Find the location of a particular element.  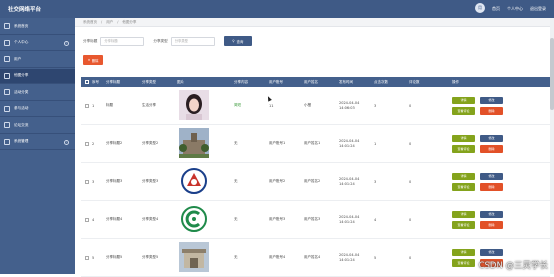

sidebar-item-label: 用户 is located at coordinates (17, 59).